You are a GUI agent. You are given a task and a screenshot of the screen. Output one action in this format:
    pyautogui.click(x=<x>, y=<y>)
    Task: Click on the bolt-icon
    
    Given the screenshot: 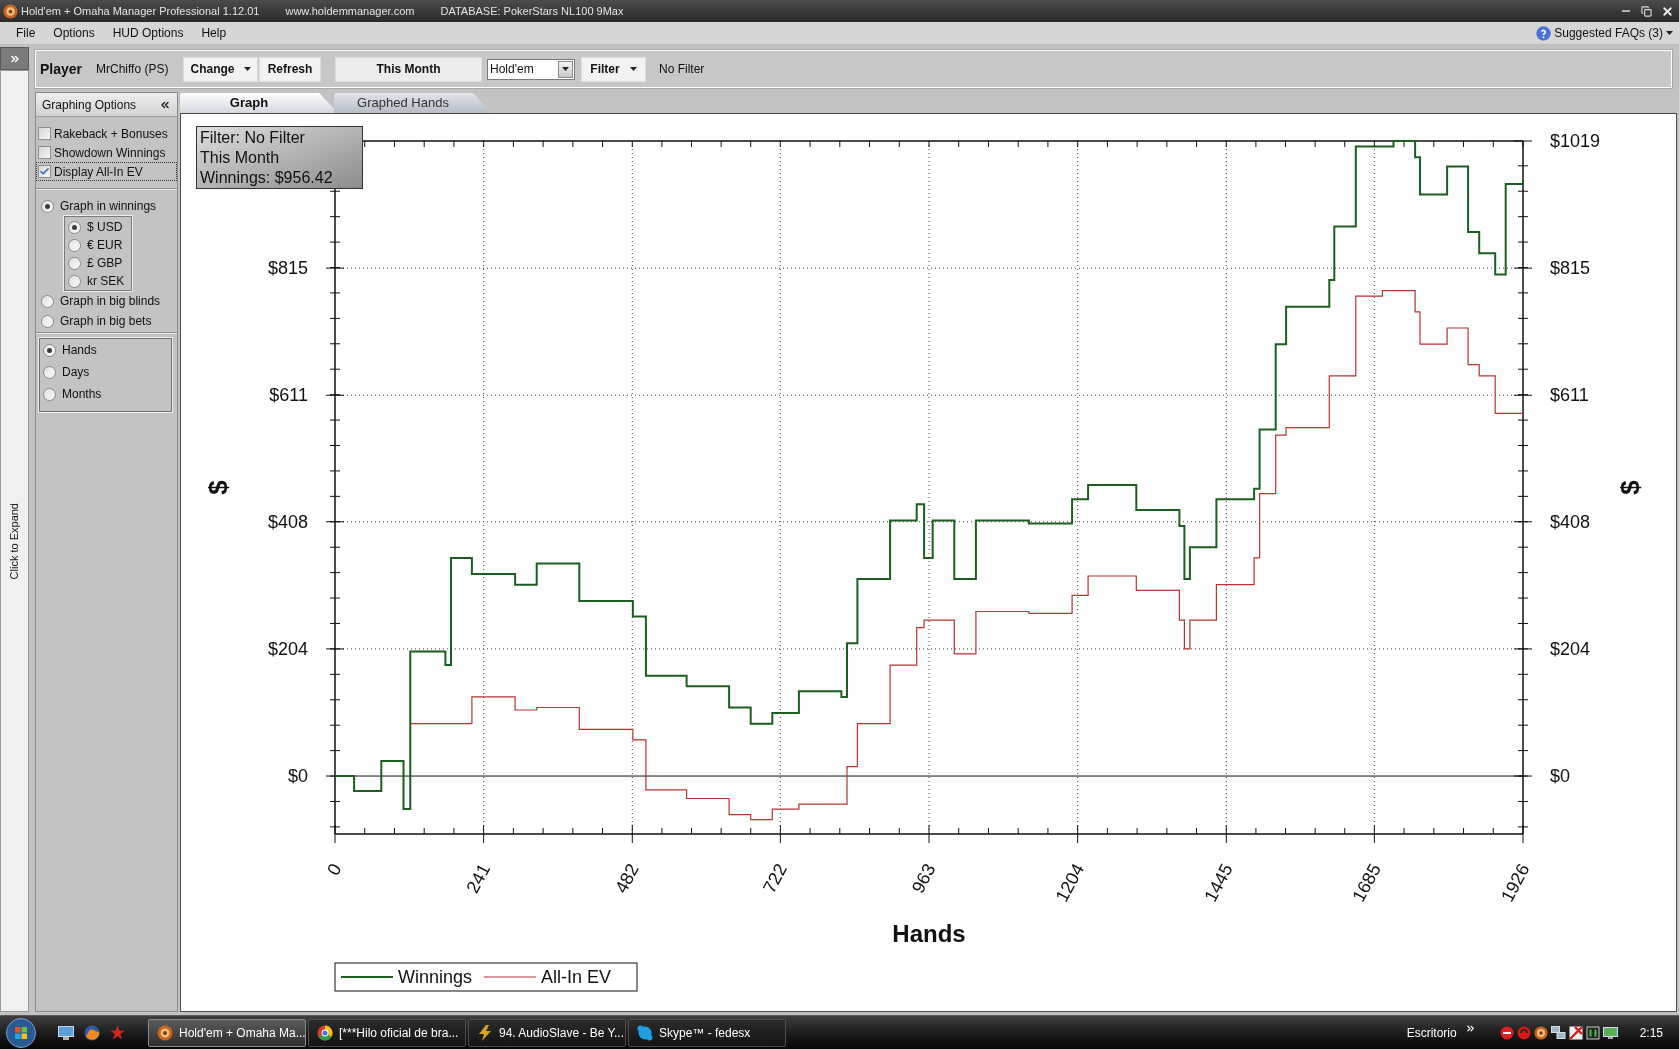 What is the action you would take?
    pyautogui.click(x=485, y=1032)
    